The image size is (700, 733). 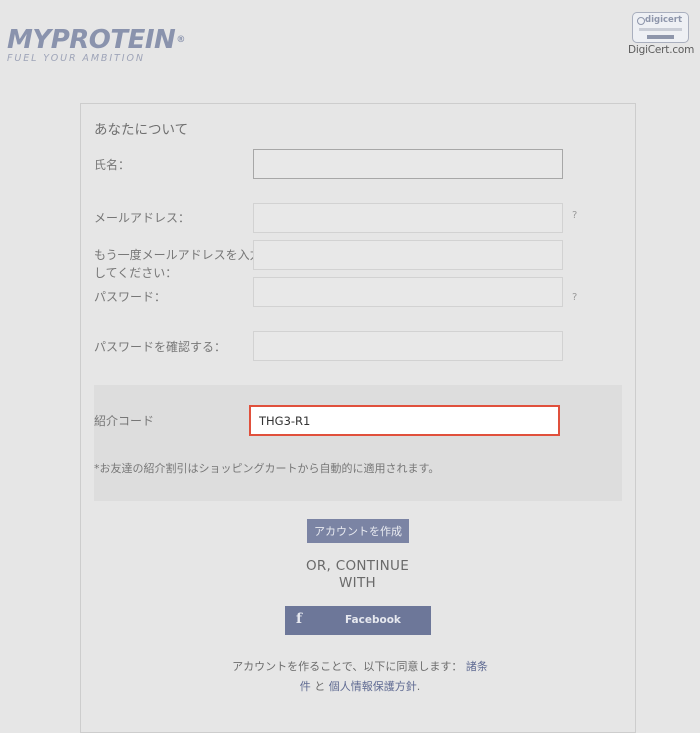 I want to click on password-help-icon: ?, so click(x=574, y=297).